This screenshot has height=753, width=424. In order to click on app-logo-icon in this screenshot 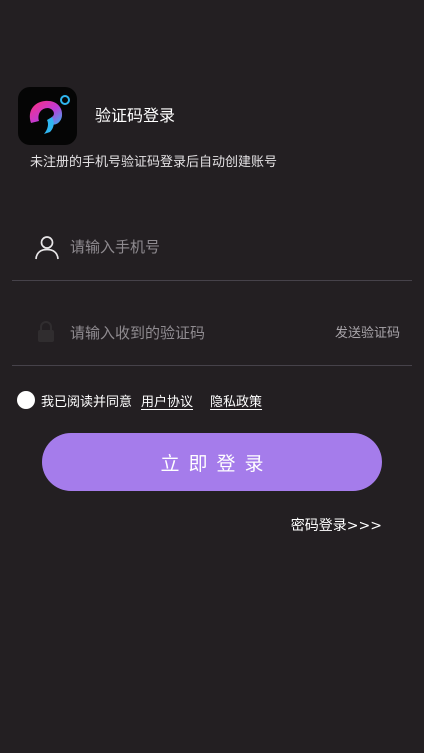, I will do `click(47, 116)`.